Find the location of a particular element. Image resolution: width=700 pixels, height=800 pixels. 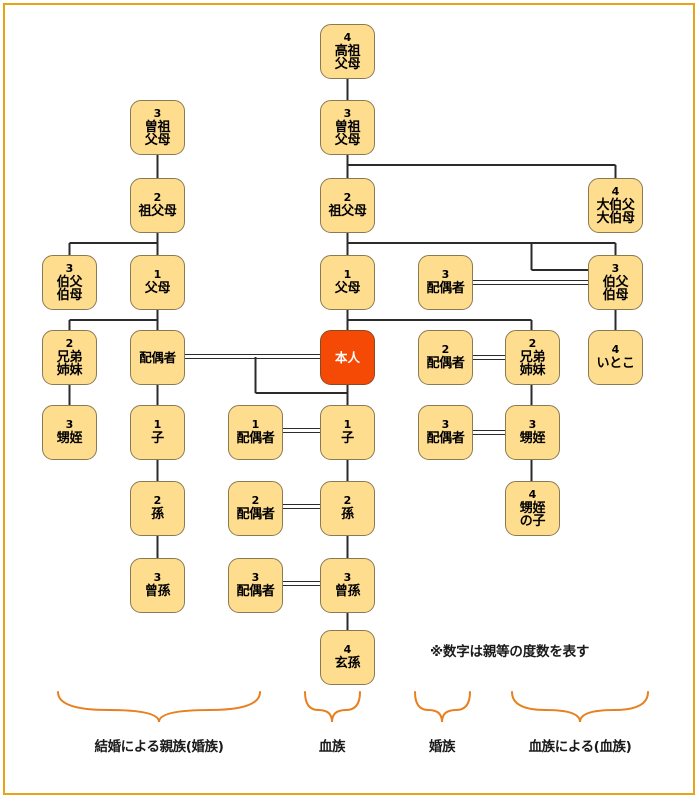

legend-bracket-konin is located at coordinates (159, 707).